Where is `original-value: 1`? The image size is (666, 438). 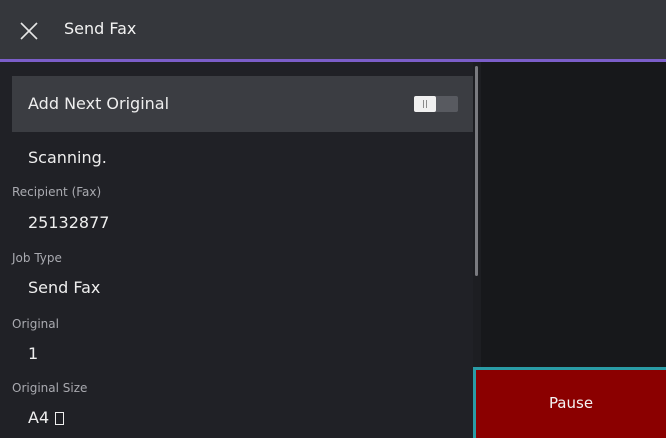 original-value: 1 is located at coordinates (33, 353).